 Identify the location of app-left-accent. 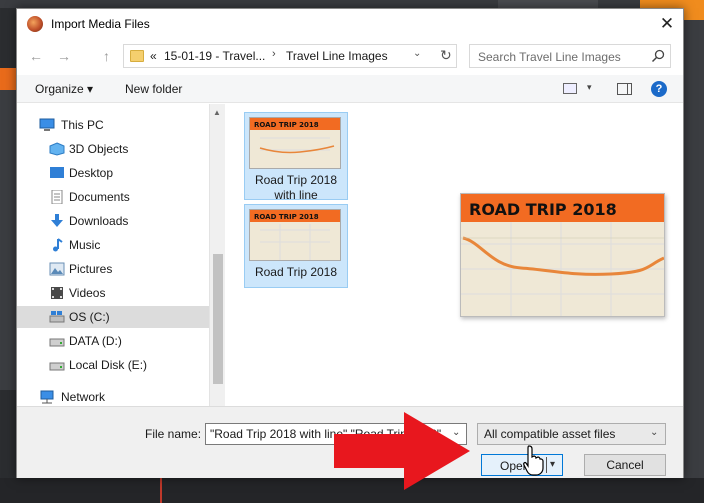
(8, 79).